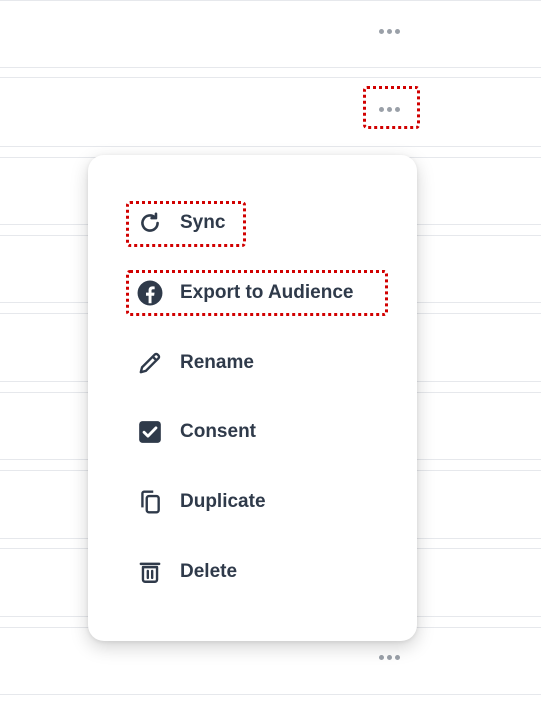 Image resolution: width=541 pixels, height=703 pixels. I want to click on pencil-icon, so click(150, 363).